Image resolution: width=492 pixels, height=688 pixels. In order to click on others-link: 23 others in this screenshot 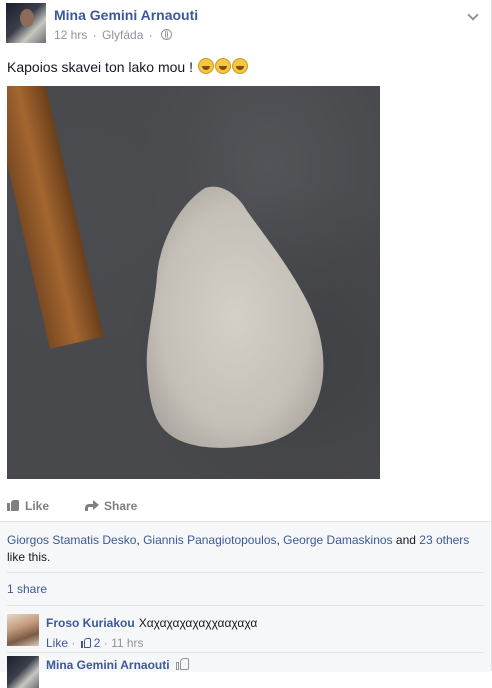, I will do `click(444, 540)`.